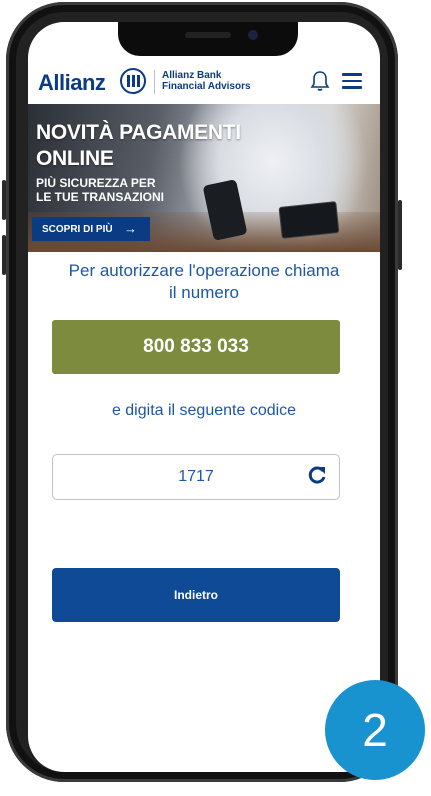 This screenshot has height=796, width=431. I want to click on arrow-right-icon: →, so click(130, 228).